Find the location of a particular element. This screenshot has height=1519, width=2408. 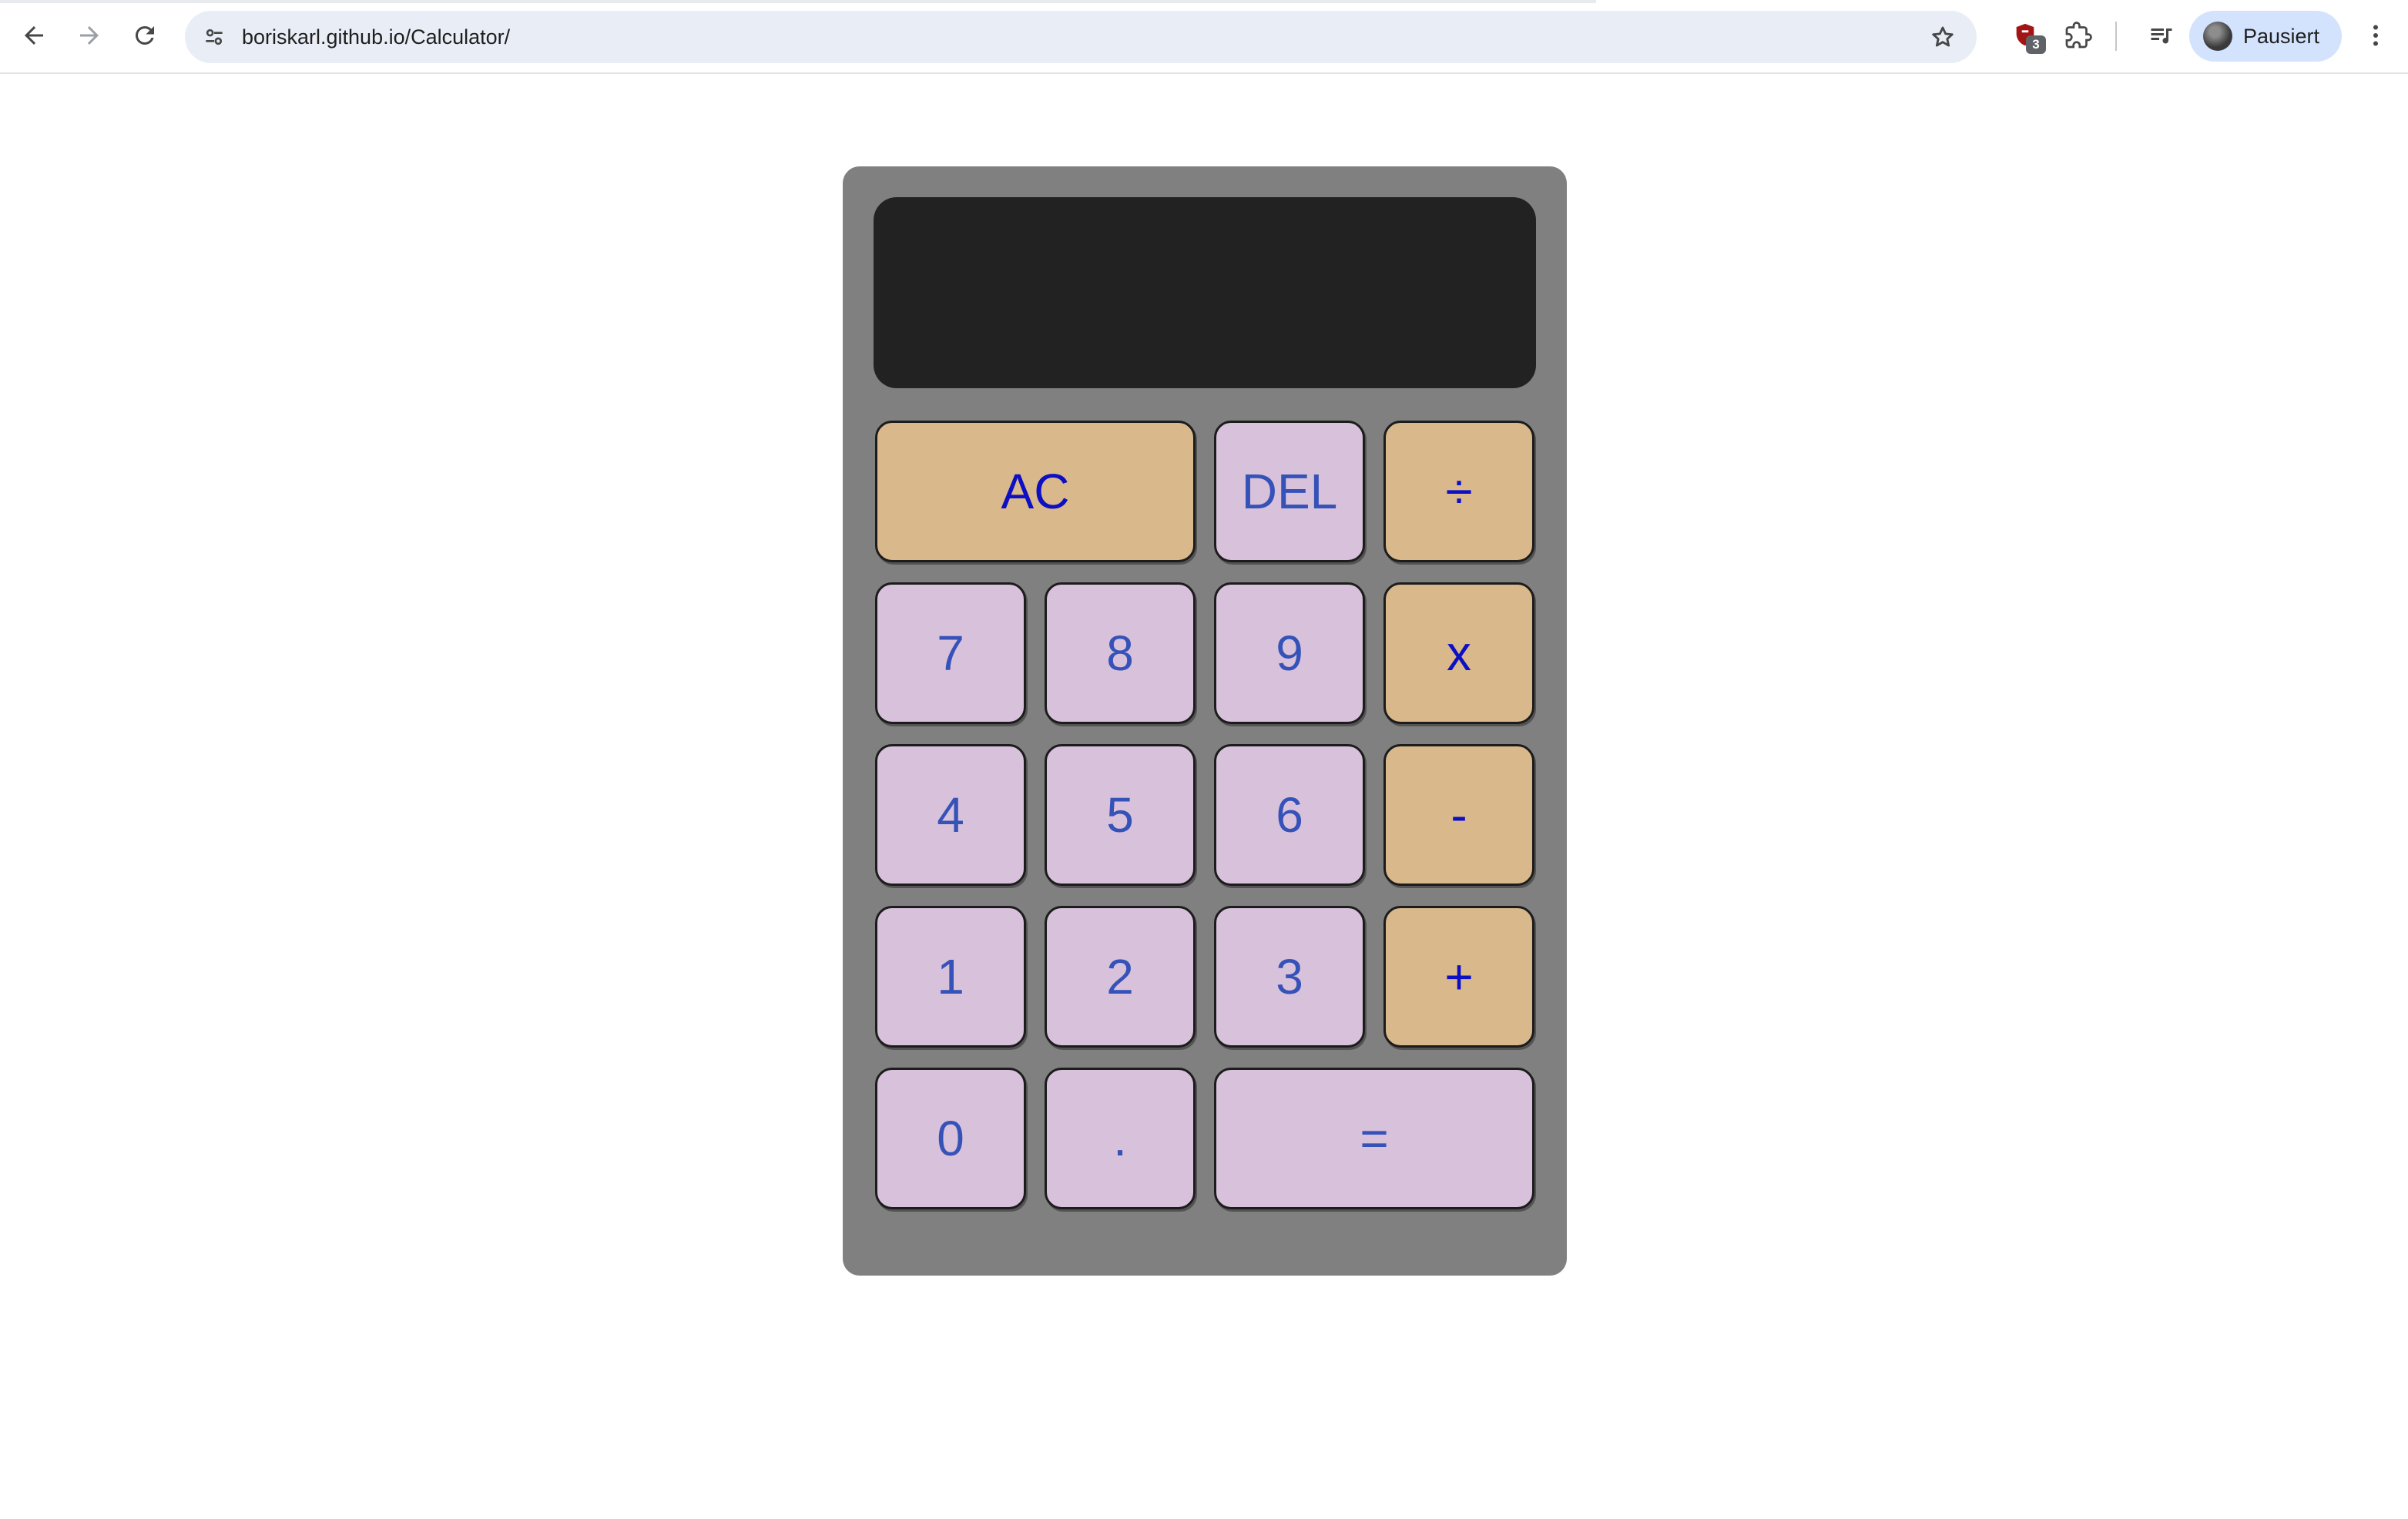

puzzle-icon is located at coordinates (2078, 35).